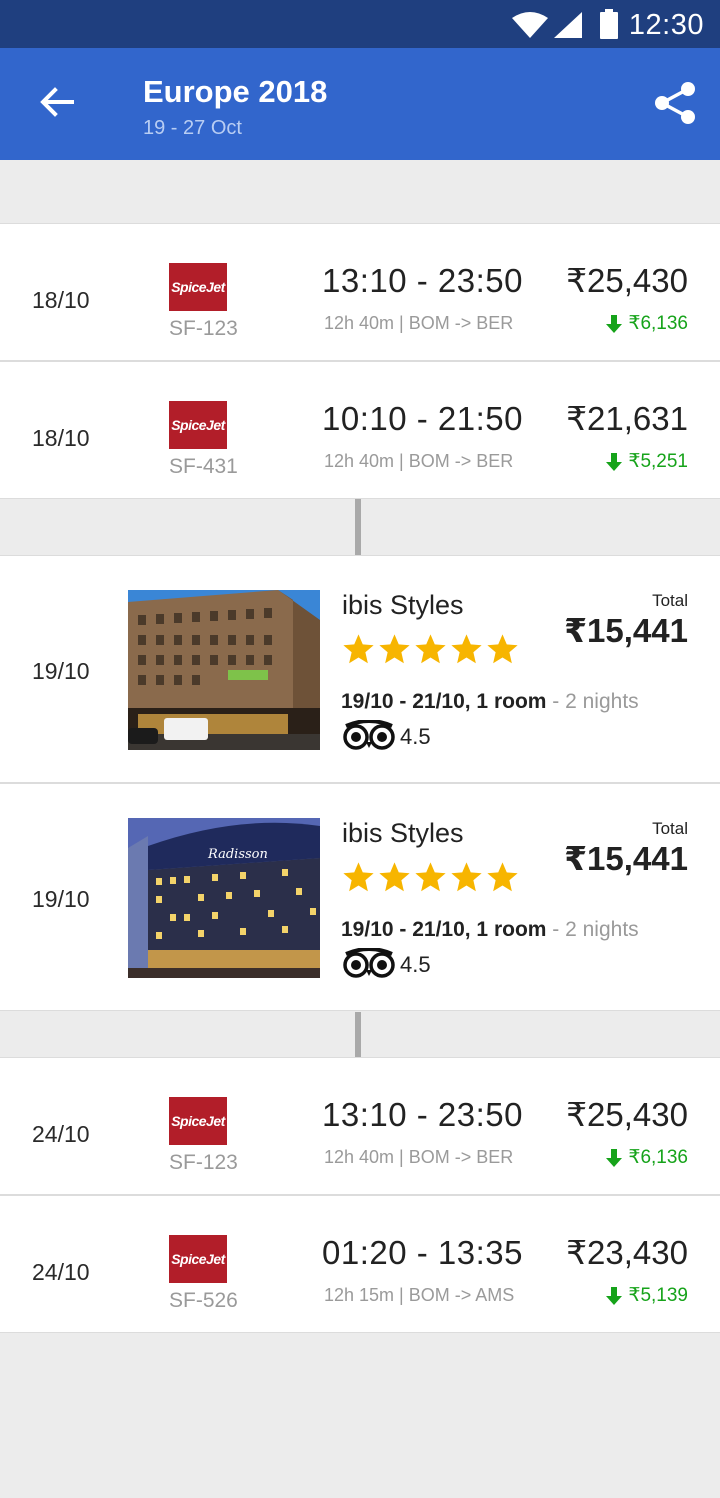 The width and height of the screenshot is (720, 1498). Describe the element at coordinates (360, 104) in the screenshot. I see `app-bar: Europe 2018 19 - 27 Oct` at that location.